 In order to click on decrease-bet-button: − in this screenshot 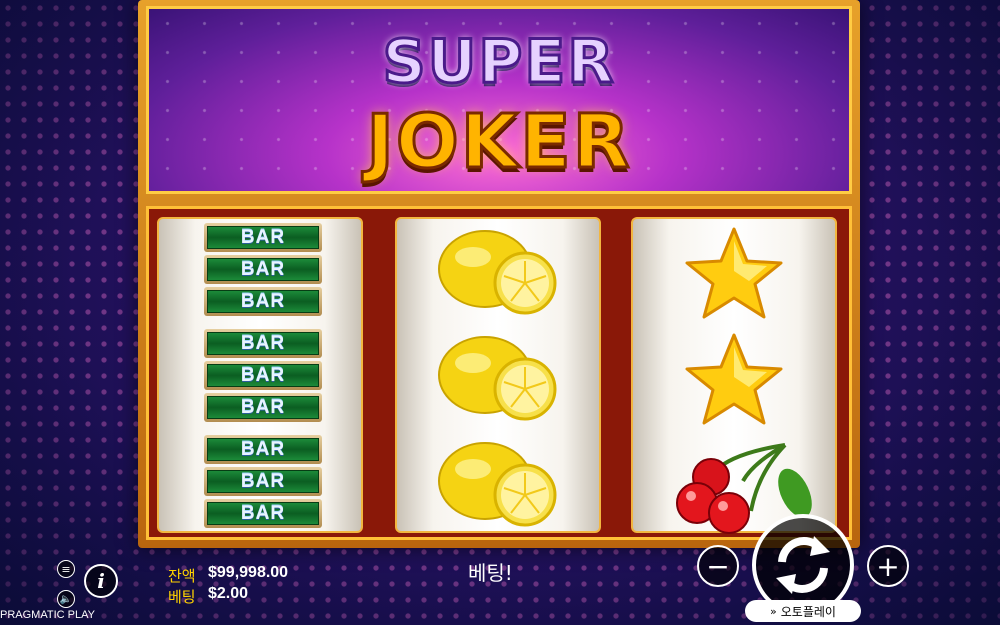, I will do `click(718, 566)`.